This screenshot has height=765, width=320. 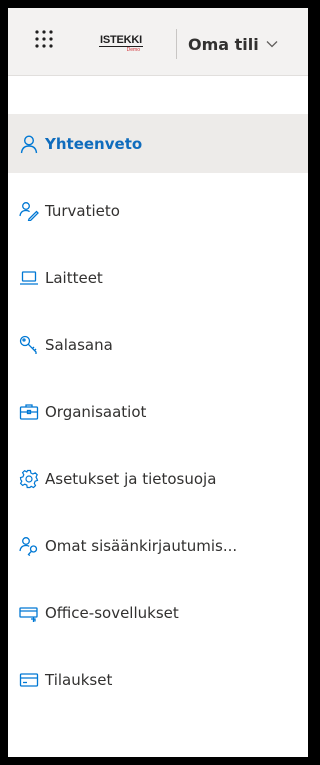 I want to click on nav-item-turvatieto: Turvatieto, so click(x=158, y=210).